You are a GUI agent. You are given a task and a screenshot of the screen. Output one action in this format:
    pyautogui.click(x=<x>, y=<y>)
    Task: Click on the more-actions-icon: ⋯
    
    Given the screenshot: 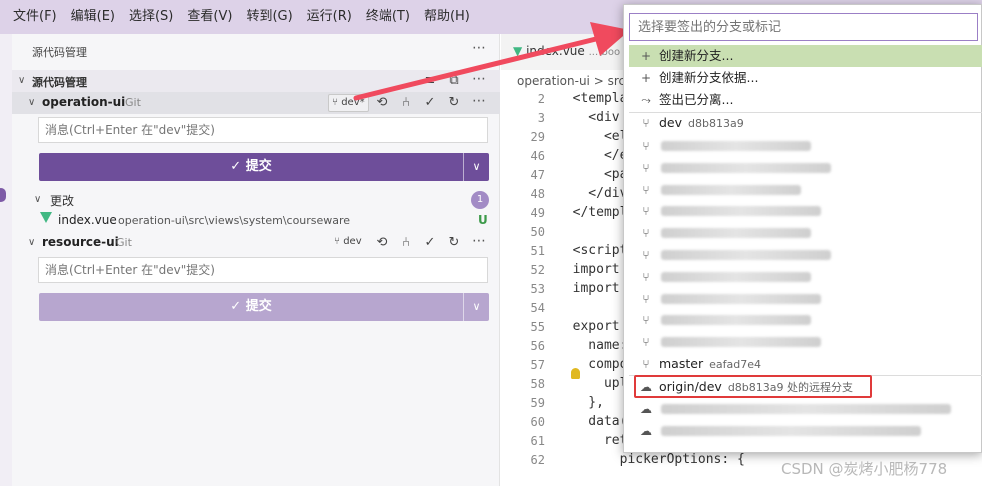 What is the action you would take?
    pyautogui.click(x=479, y=48)
    